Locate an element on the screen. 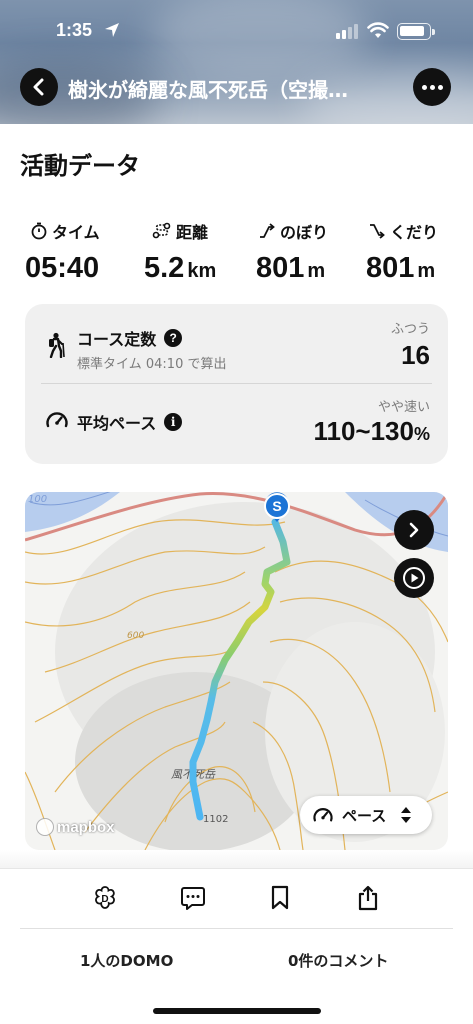 The height and width of the screenshot is (1024, 473). comment-count-link: 0件のコメント is located at coordinates (338, 960).